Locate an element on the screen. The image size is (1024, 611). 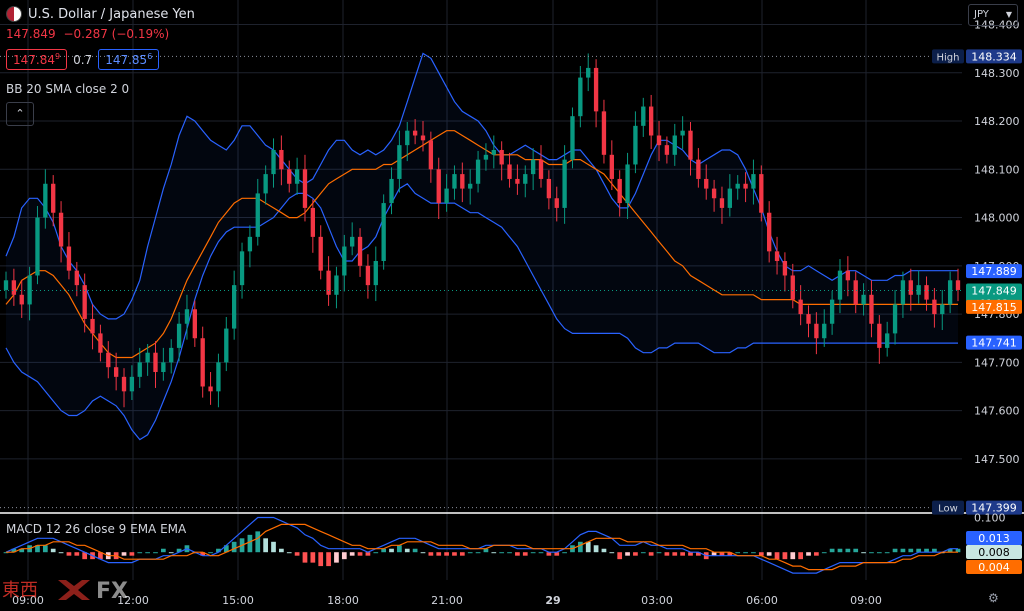
gear-icon: ⚙ is located at coordinates (993, 598).